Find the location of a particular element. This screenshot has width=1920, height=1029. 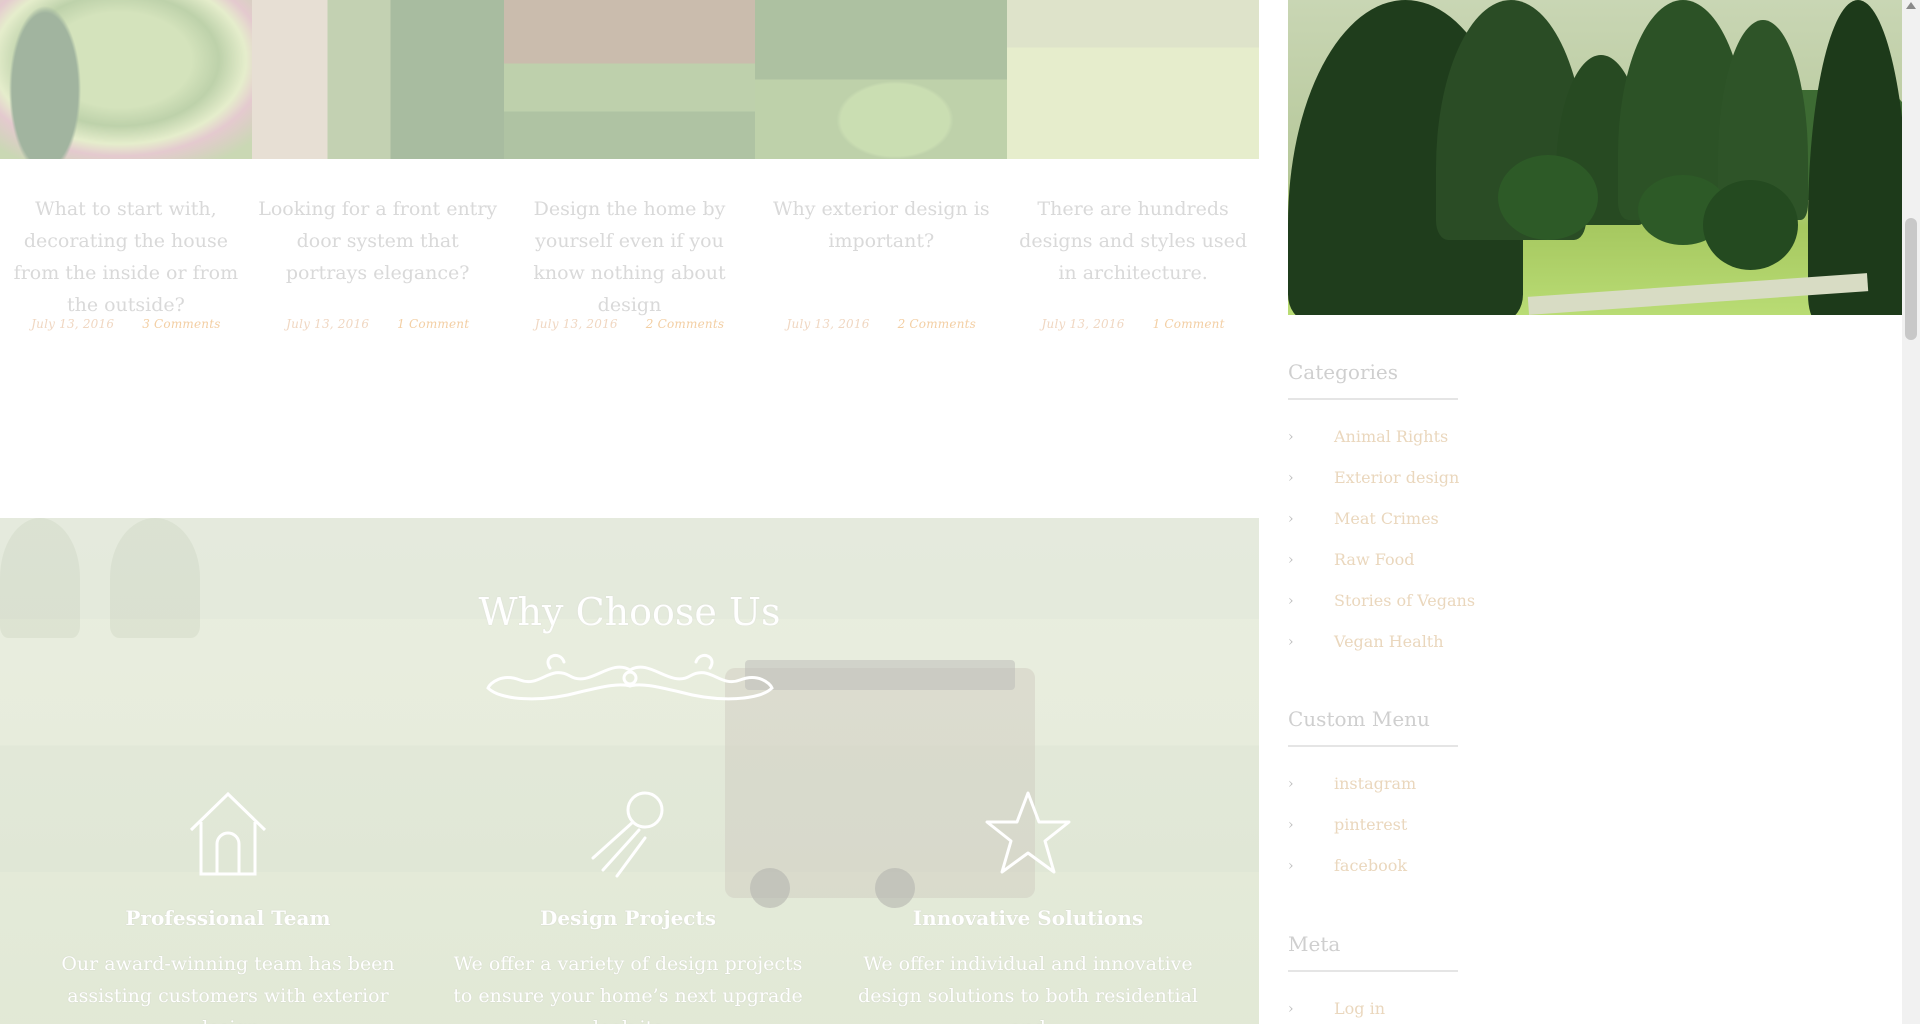

category-item: › Animal Rights is located at coordinates (1381, 436).